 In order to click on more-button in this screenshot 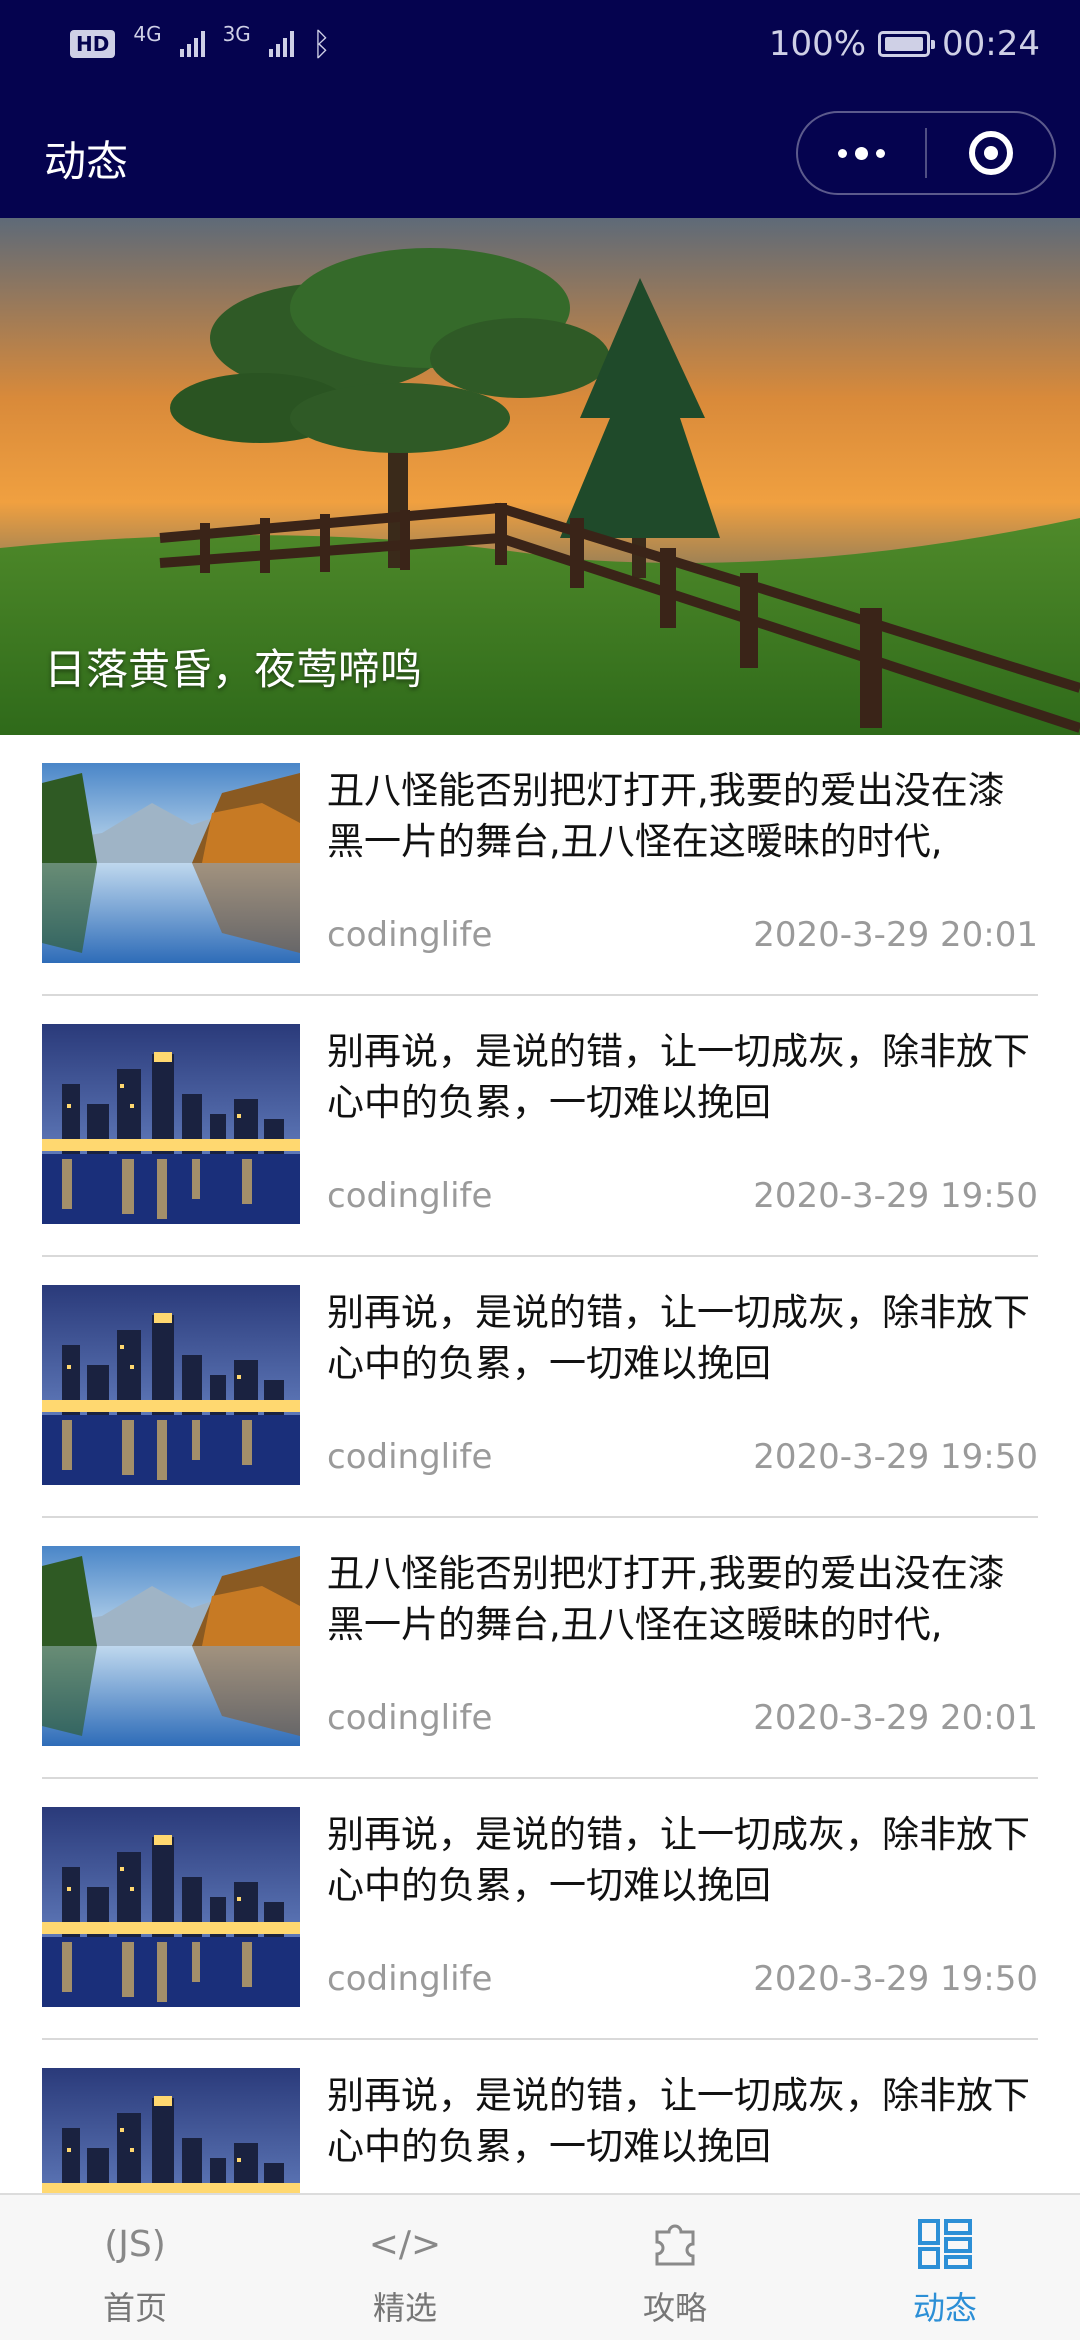, I will do `click(861, 153)`.